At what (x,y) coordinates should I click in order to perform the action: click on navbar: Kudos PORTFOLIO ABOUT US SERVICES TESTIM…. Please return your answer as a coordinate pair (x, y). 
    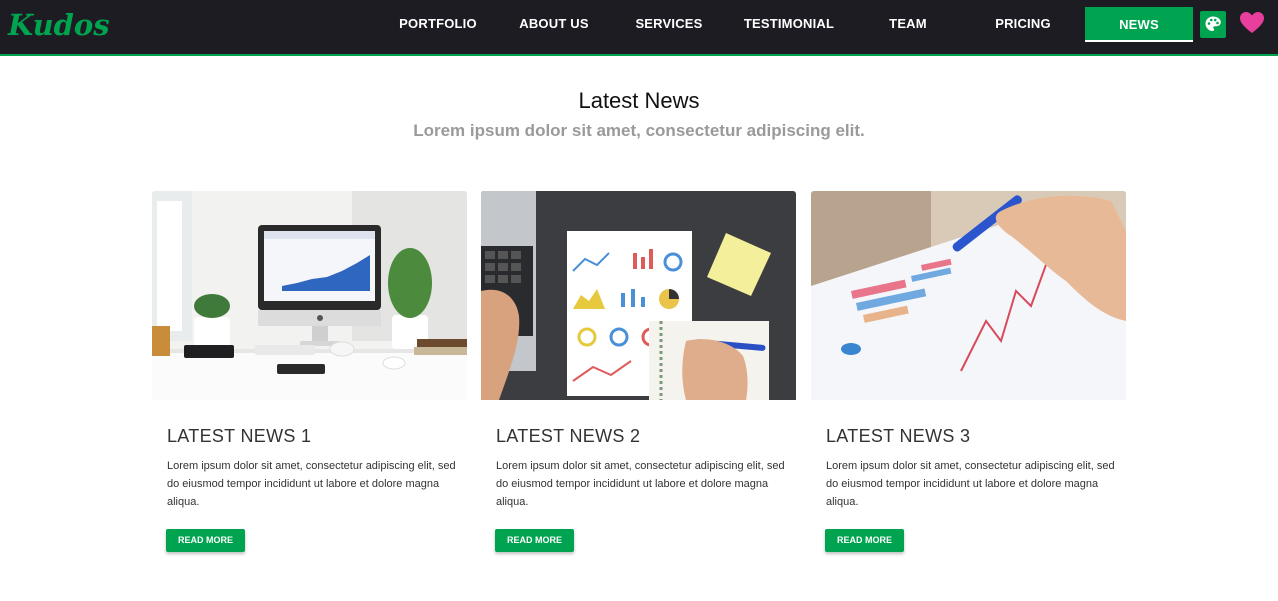
    Looking at the image, I should click on (639, 28).